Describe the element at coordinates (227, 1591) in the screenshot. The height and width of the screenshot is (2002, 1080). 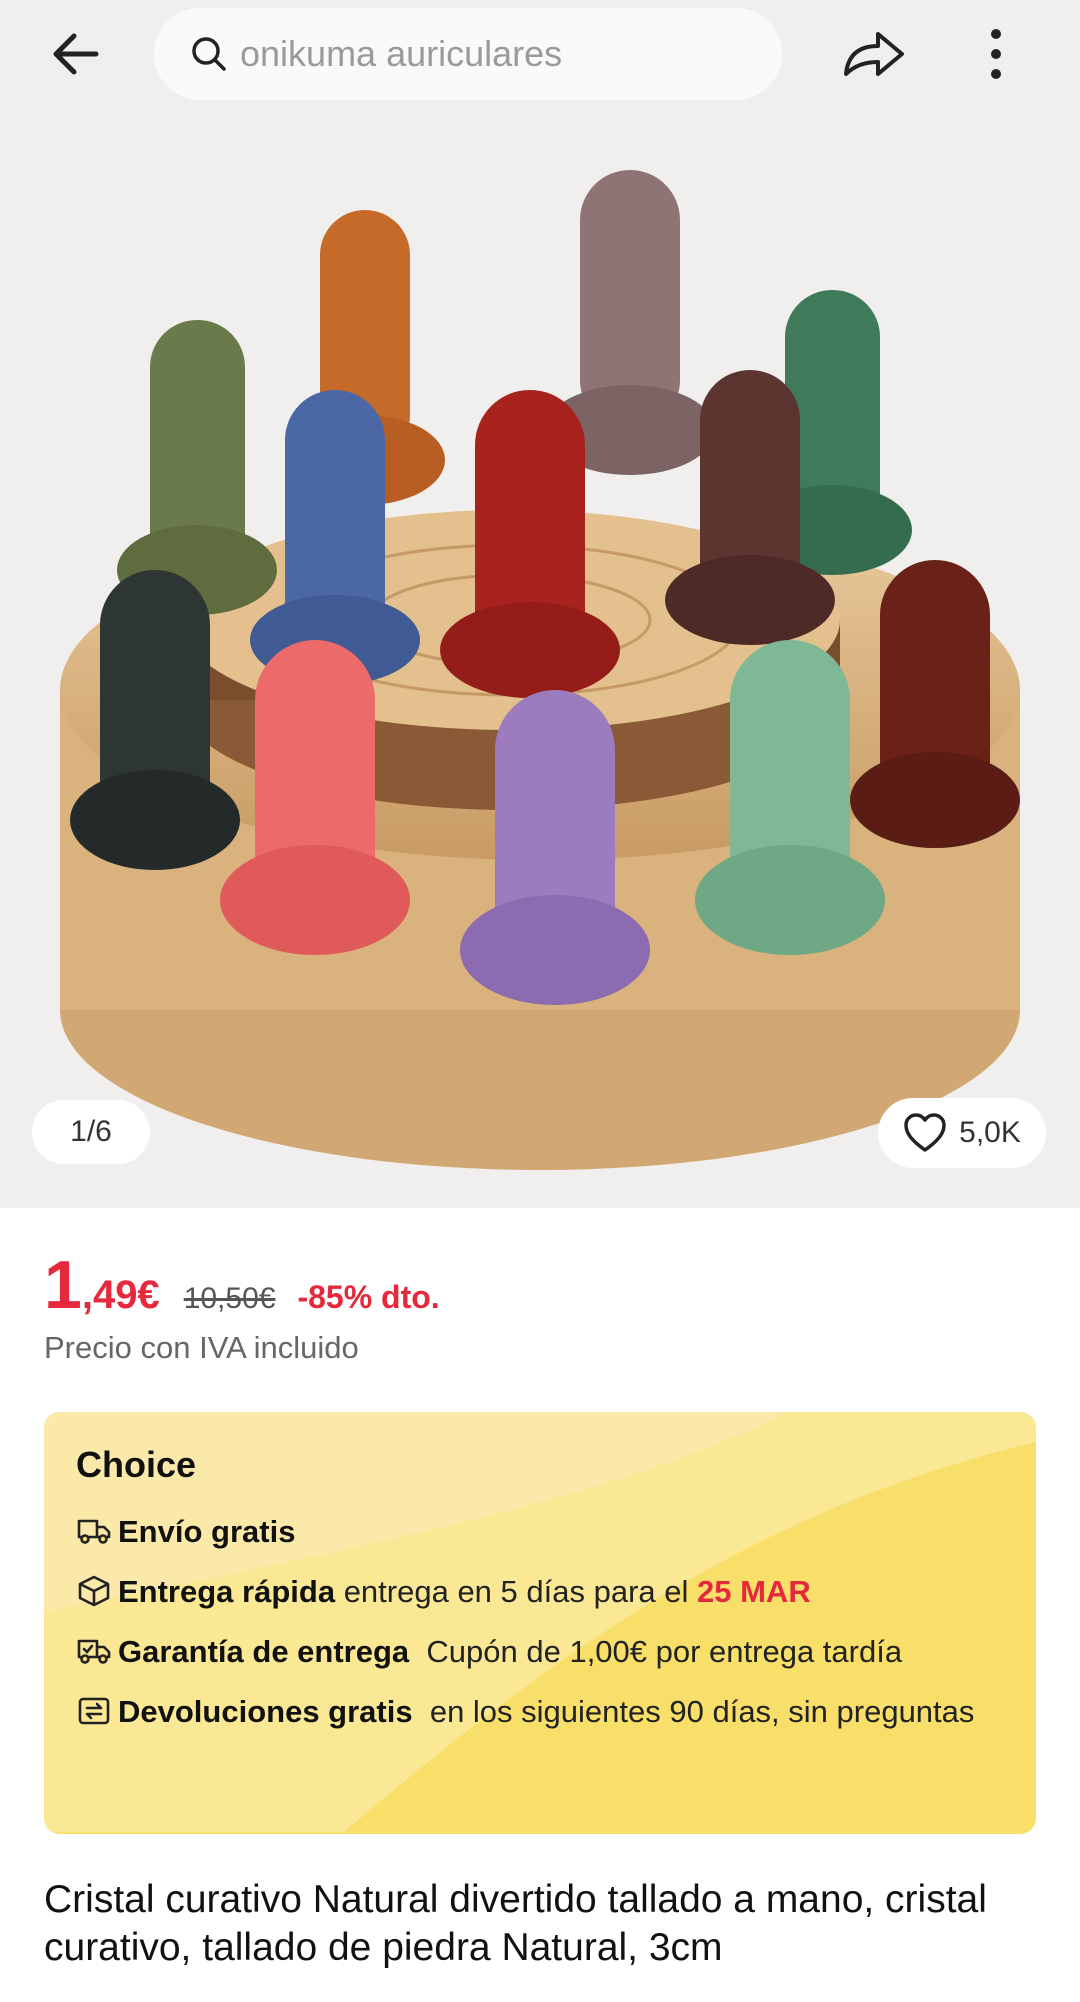
I see `fast-delivery-label: Entrega rápida` at that location.